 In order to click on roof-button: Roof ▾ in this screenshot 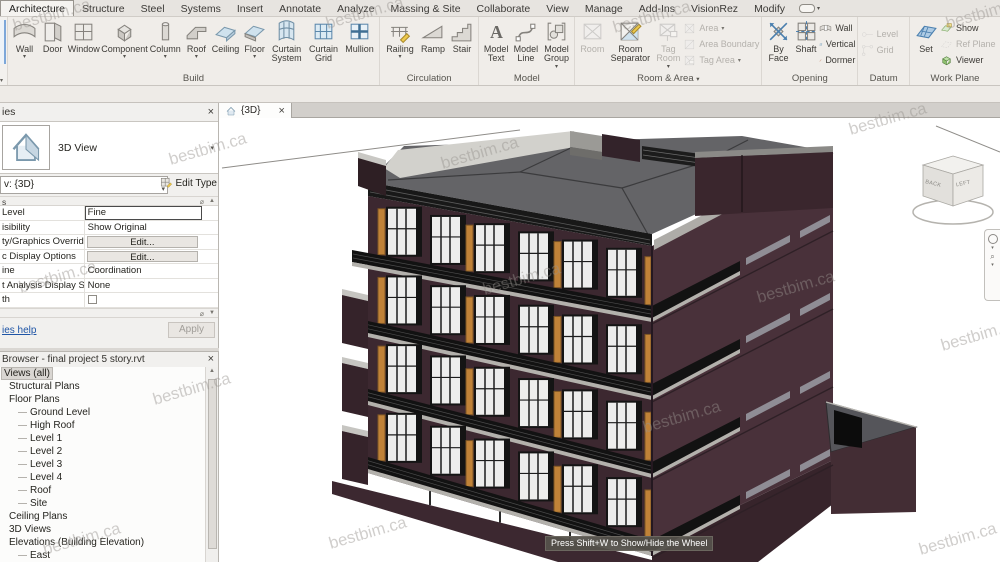, I will do `click(196, 39)`.